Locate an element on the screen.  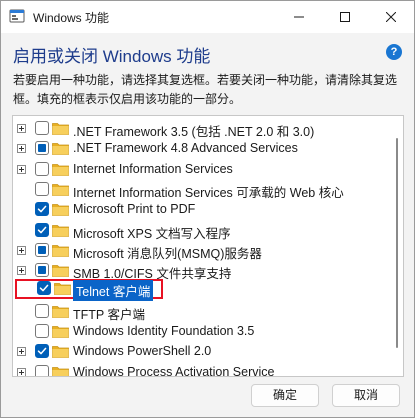
feature-row: Microsoft XPS 文档写入程序 is located at coordinates (201, 231).